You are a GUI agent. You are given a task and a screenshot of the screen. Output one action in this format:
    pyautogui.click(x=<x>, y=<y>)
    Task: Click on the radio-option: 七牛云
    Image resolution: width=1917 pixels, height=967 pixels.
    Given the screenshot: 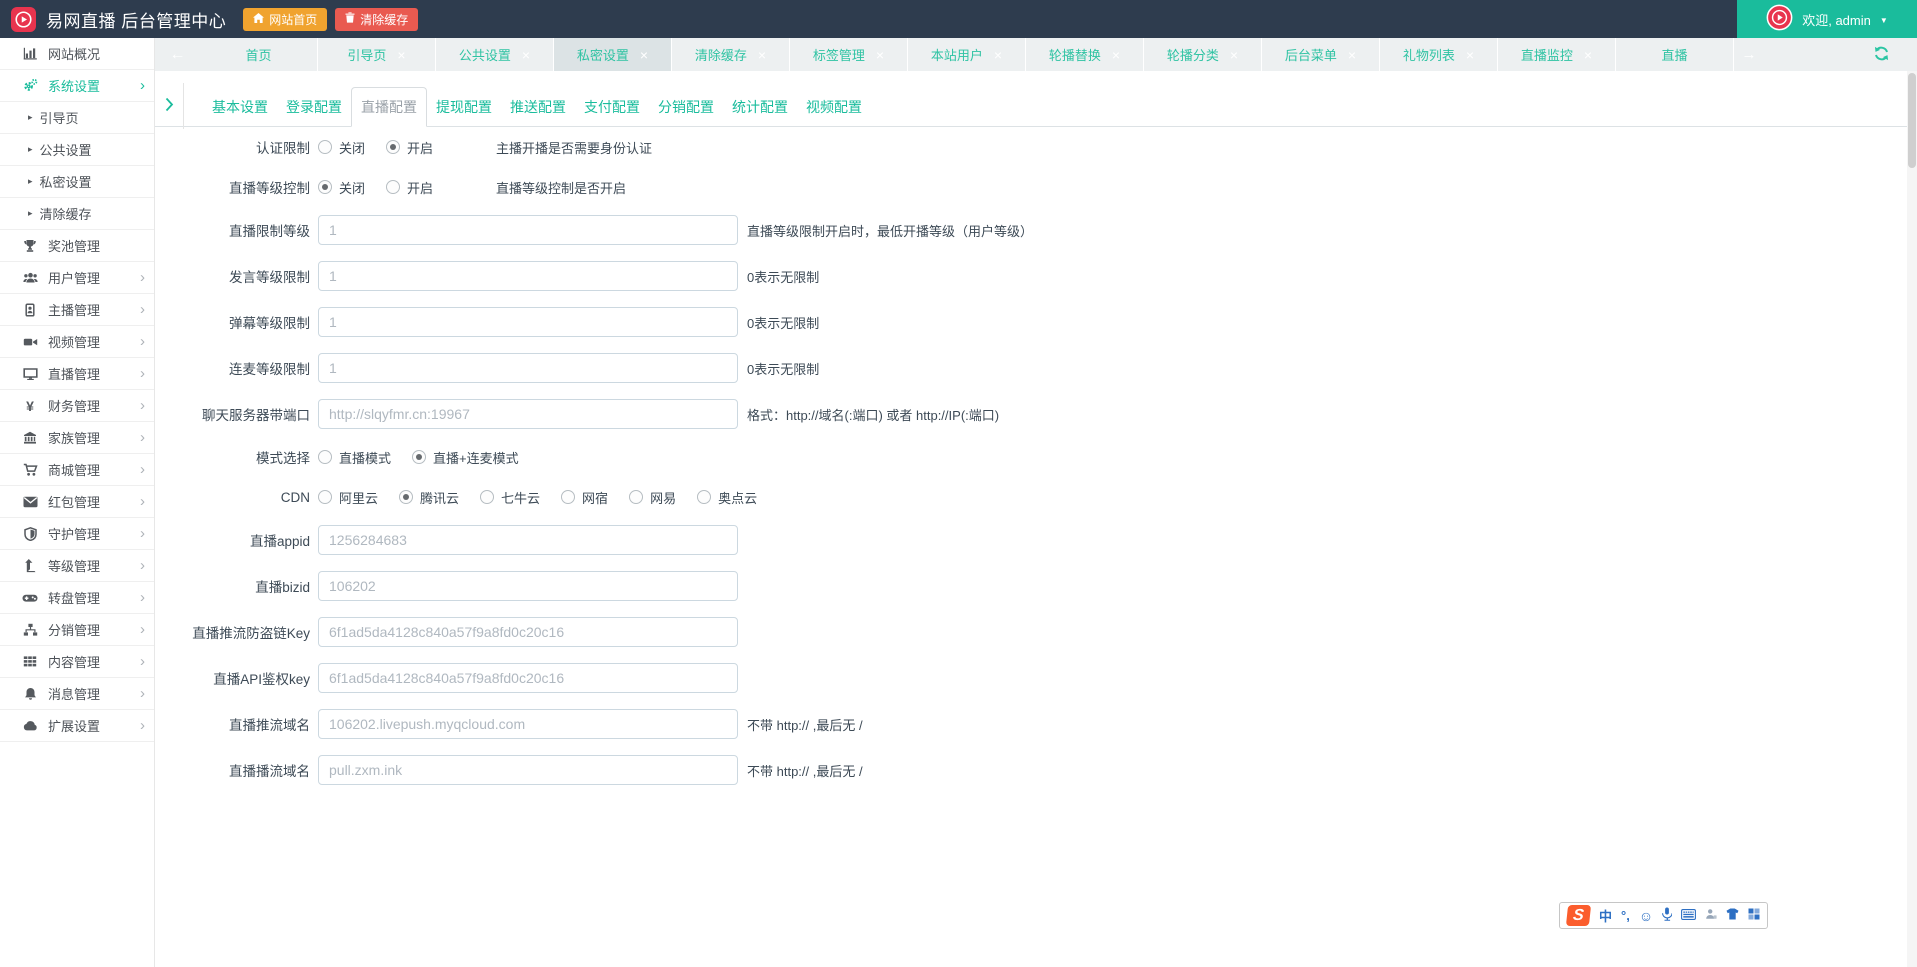 What is the action you would take?
    pyautogui.click(x=510, y=497)
    